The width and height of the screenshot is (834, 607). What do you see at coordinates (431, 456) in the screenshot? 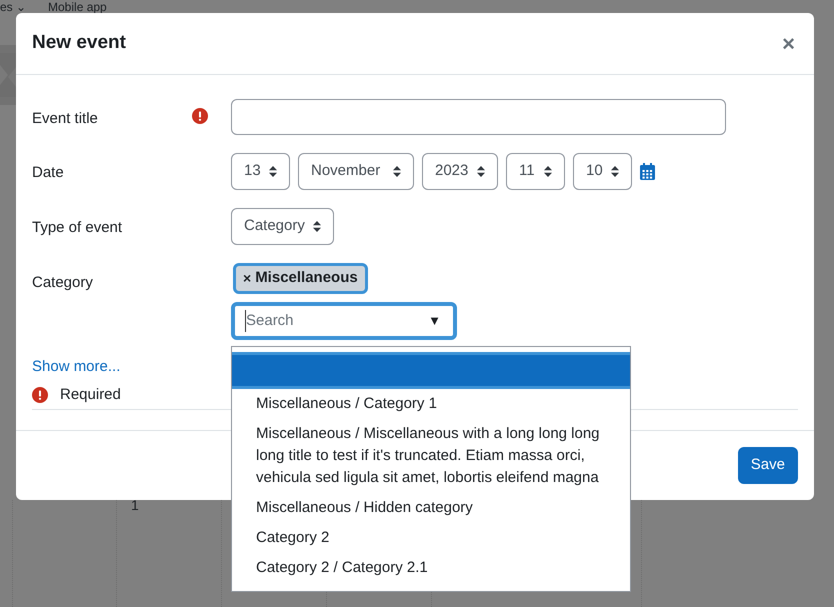
I see `dropdown-option: Miscellaneous / Miscellaneous with a long long long long title to test if it's truncated. Etiam massa orci, vehicula sed ligula sit amet, lobortis eleifend magna` at bounding box center [431, 456].